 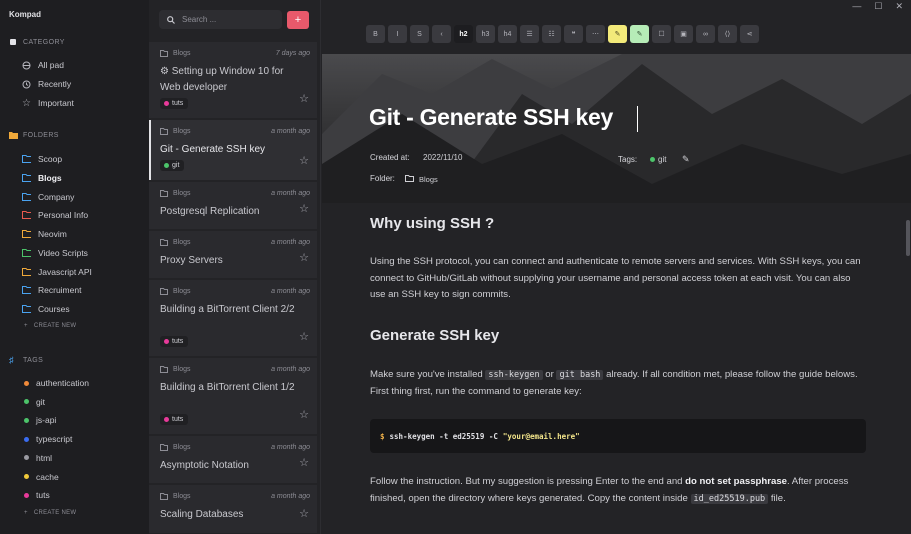 I want to click on note-item: Blogs a month ago Asymptotic Notation ☆, so click(x=233, y=460).